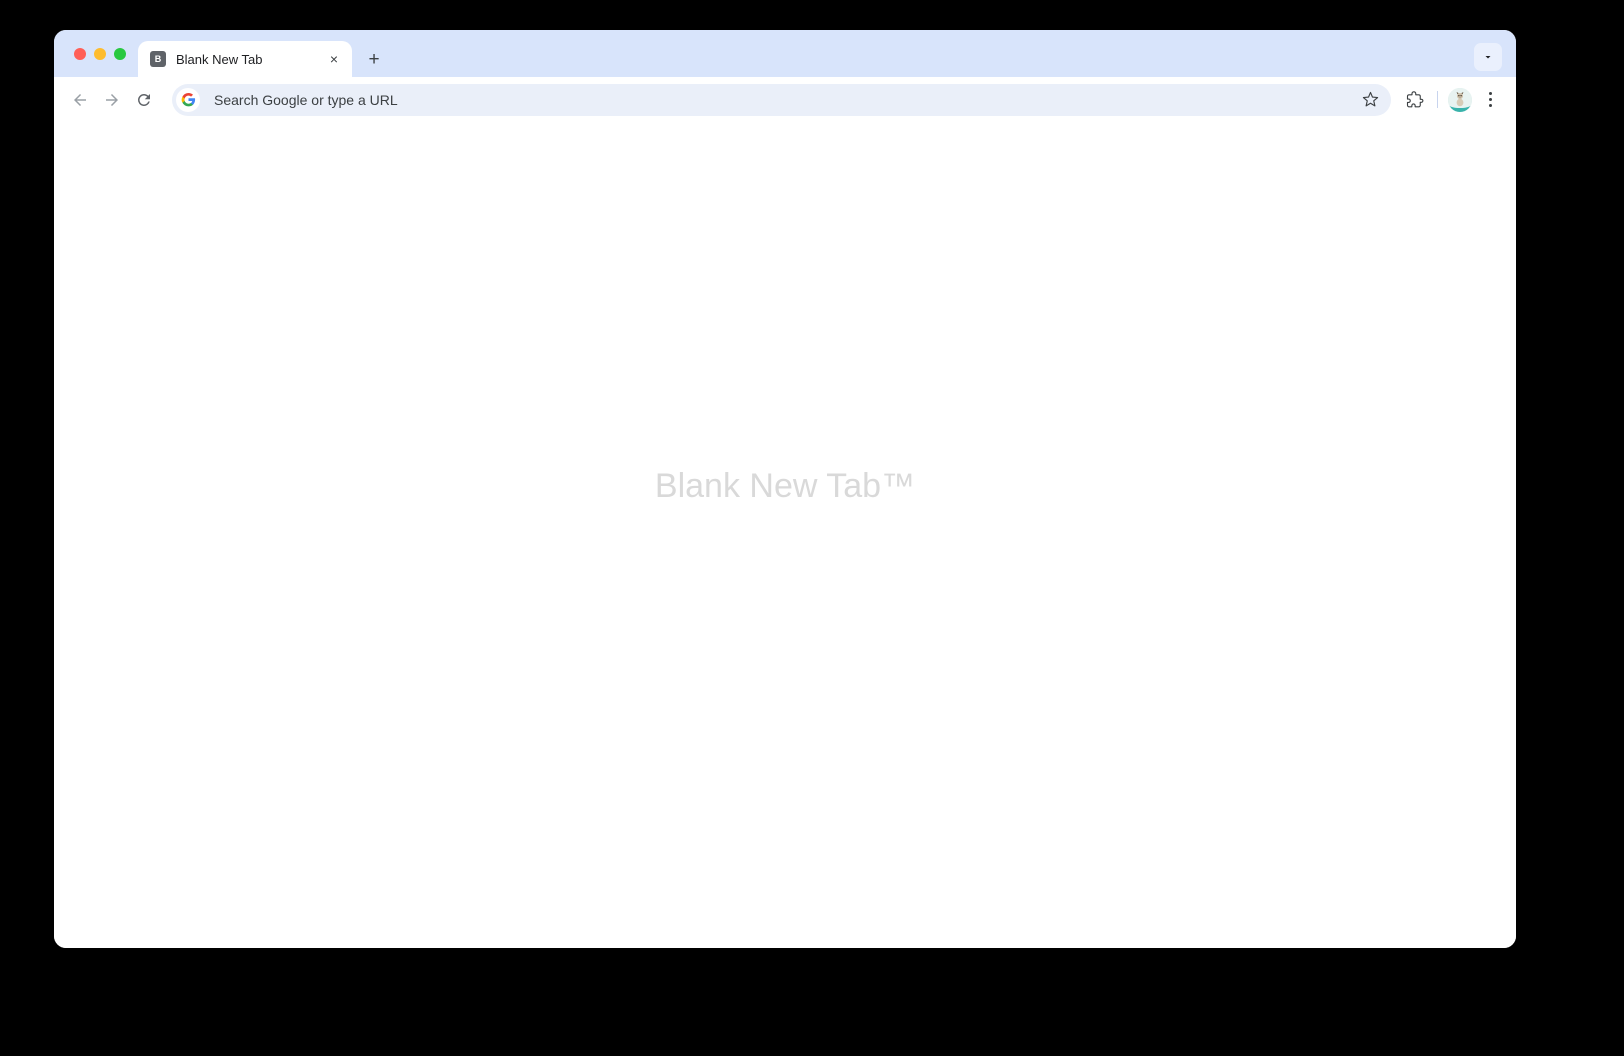 Image resolution: width=1624 pixels, height=1056 pixels. Describe the element at coordinates (1460, 99) in the screenshot. I see `profile-avatar` at that location.